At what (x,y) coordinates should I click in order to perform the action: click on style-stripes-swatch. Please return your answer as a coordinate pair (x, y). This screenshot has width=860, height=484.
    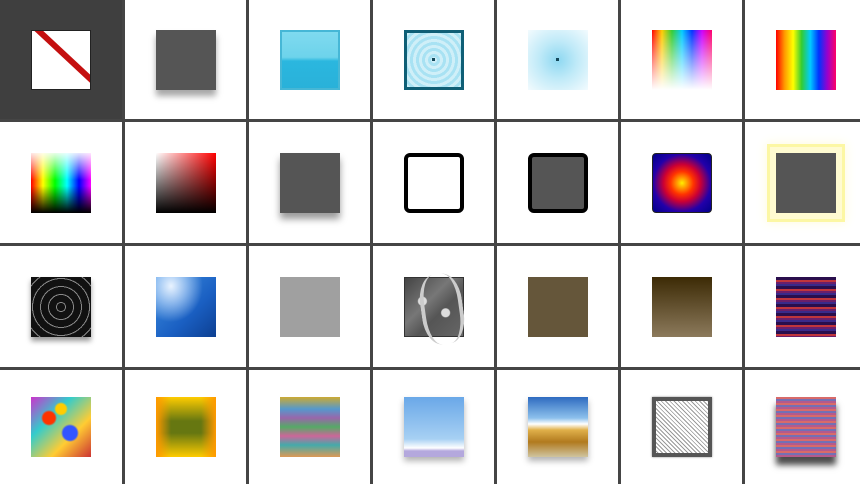
    Looking at the image, I should click on (805, 306).